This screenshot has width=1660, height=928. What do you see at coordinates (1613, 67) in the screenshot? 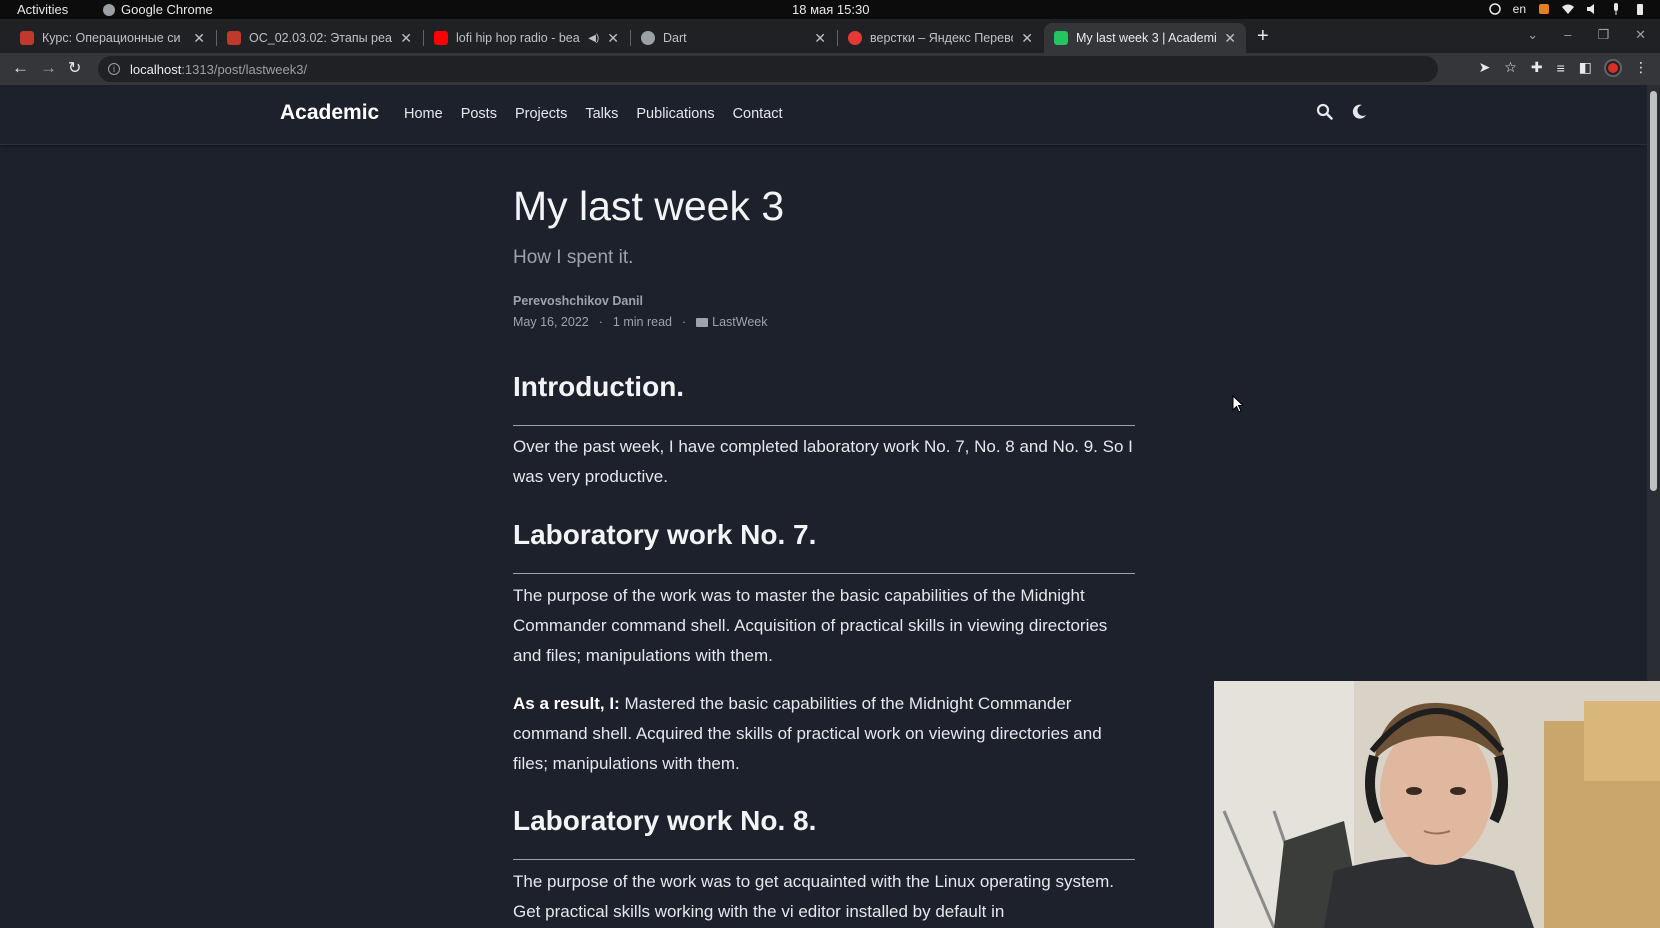
I see `profile-avatar` at bounding box center [1613, 67].